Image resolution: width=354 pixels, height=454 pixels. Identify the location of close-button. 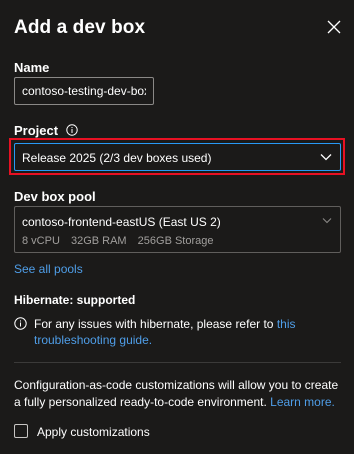
(334, 27).